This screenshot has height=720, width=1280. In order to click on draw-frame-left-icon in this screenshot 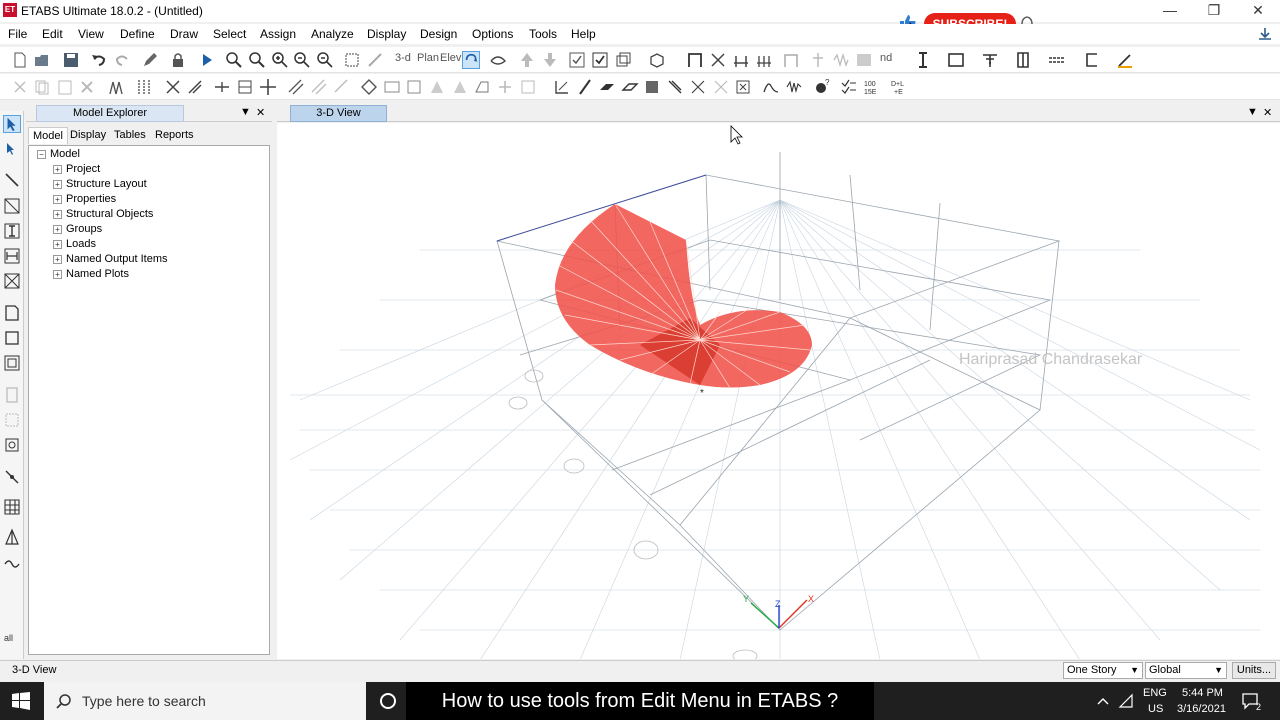, I will do `click(12, 206)`.